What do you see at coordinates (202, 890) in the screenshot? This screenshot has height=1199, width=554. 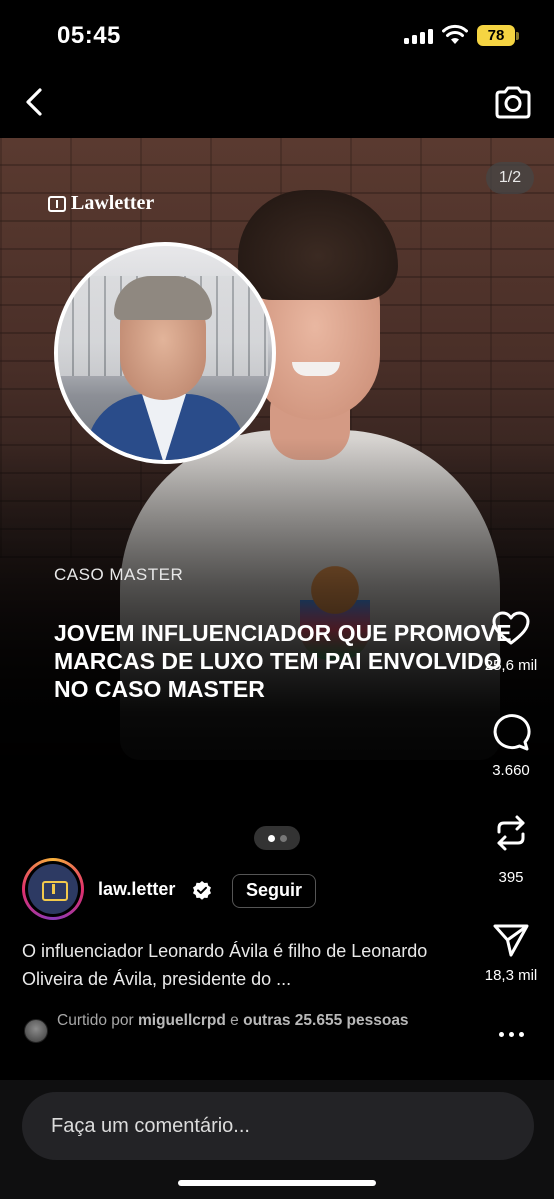 I see `verified-icon` at bounding box center [202, 890].